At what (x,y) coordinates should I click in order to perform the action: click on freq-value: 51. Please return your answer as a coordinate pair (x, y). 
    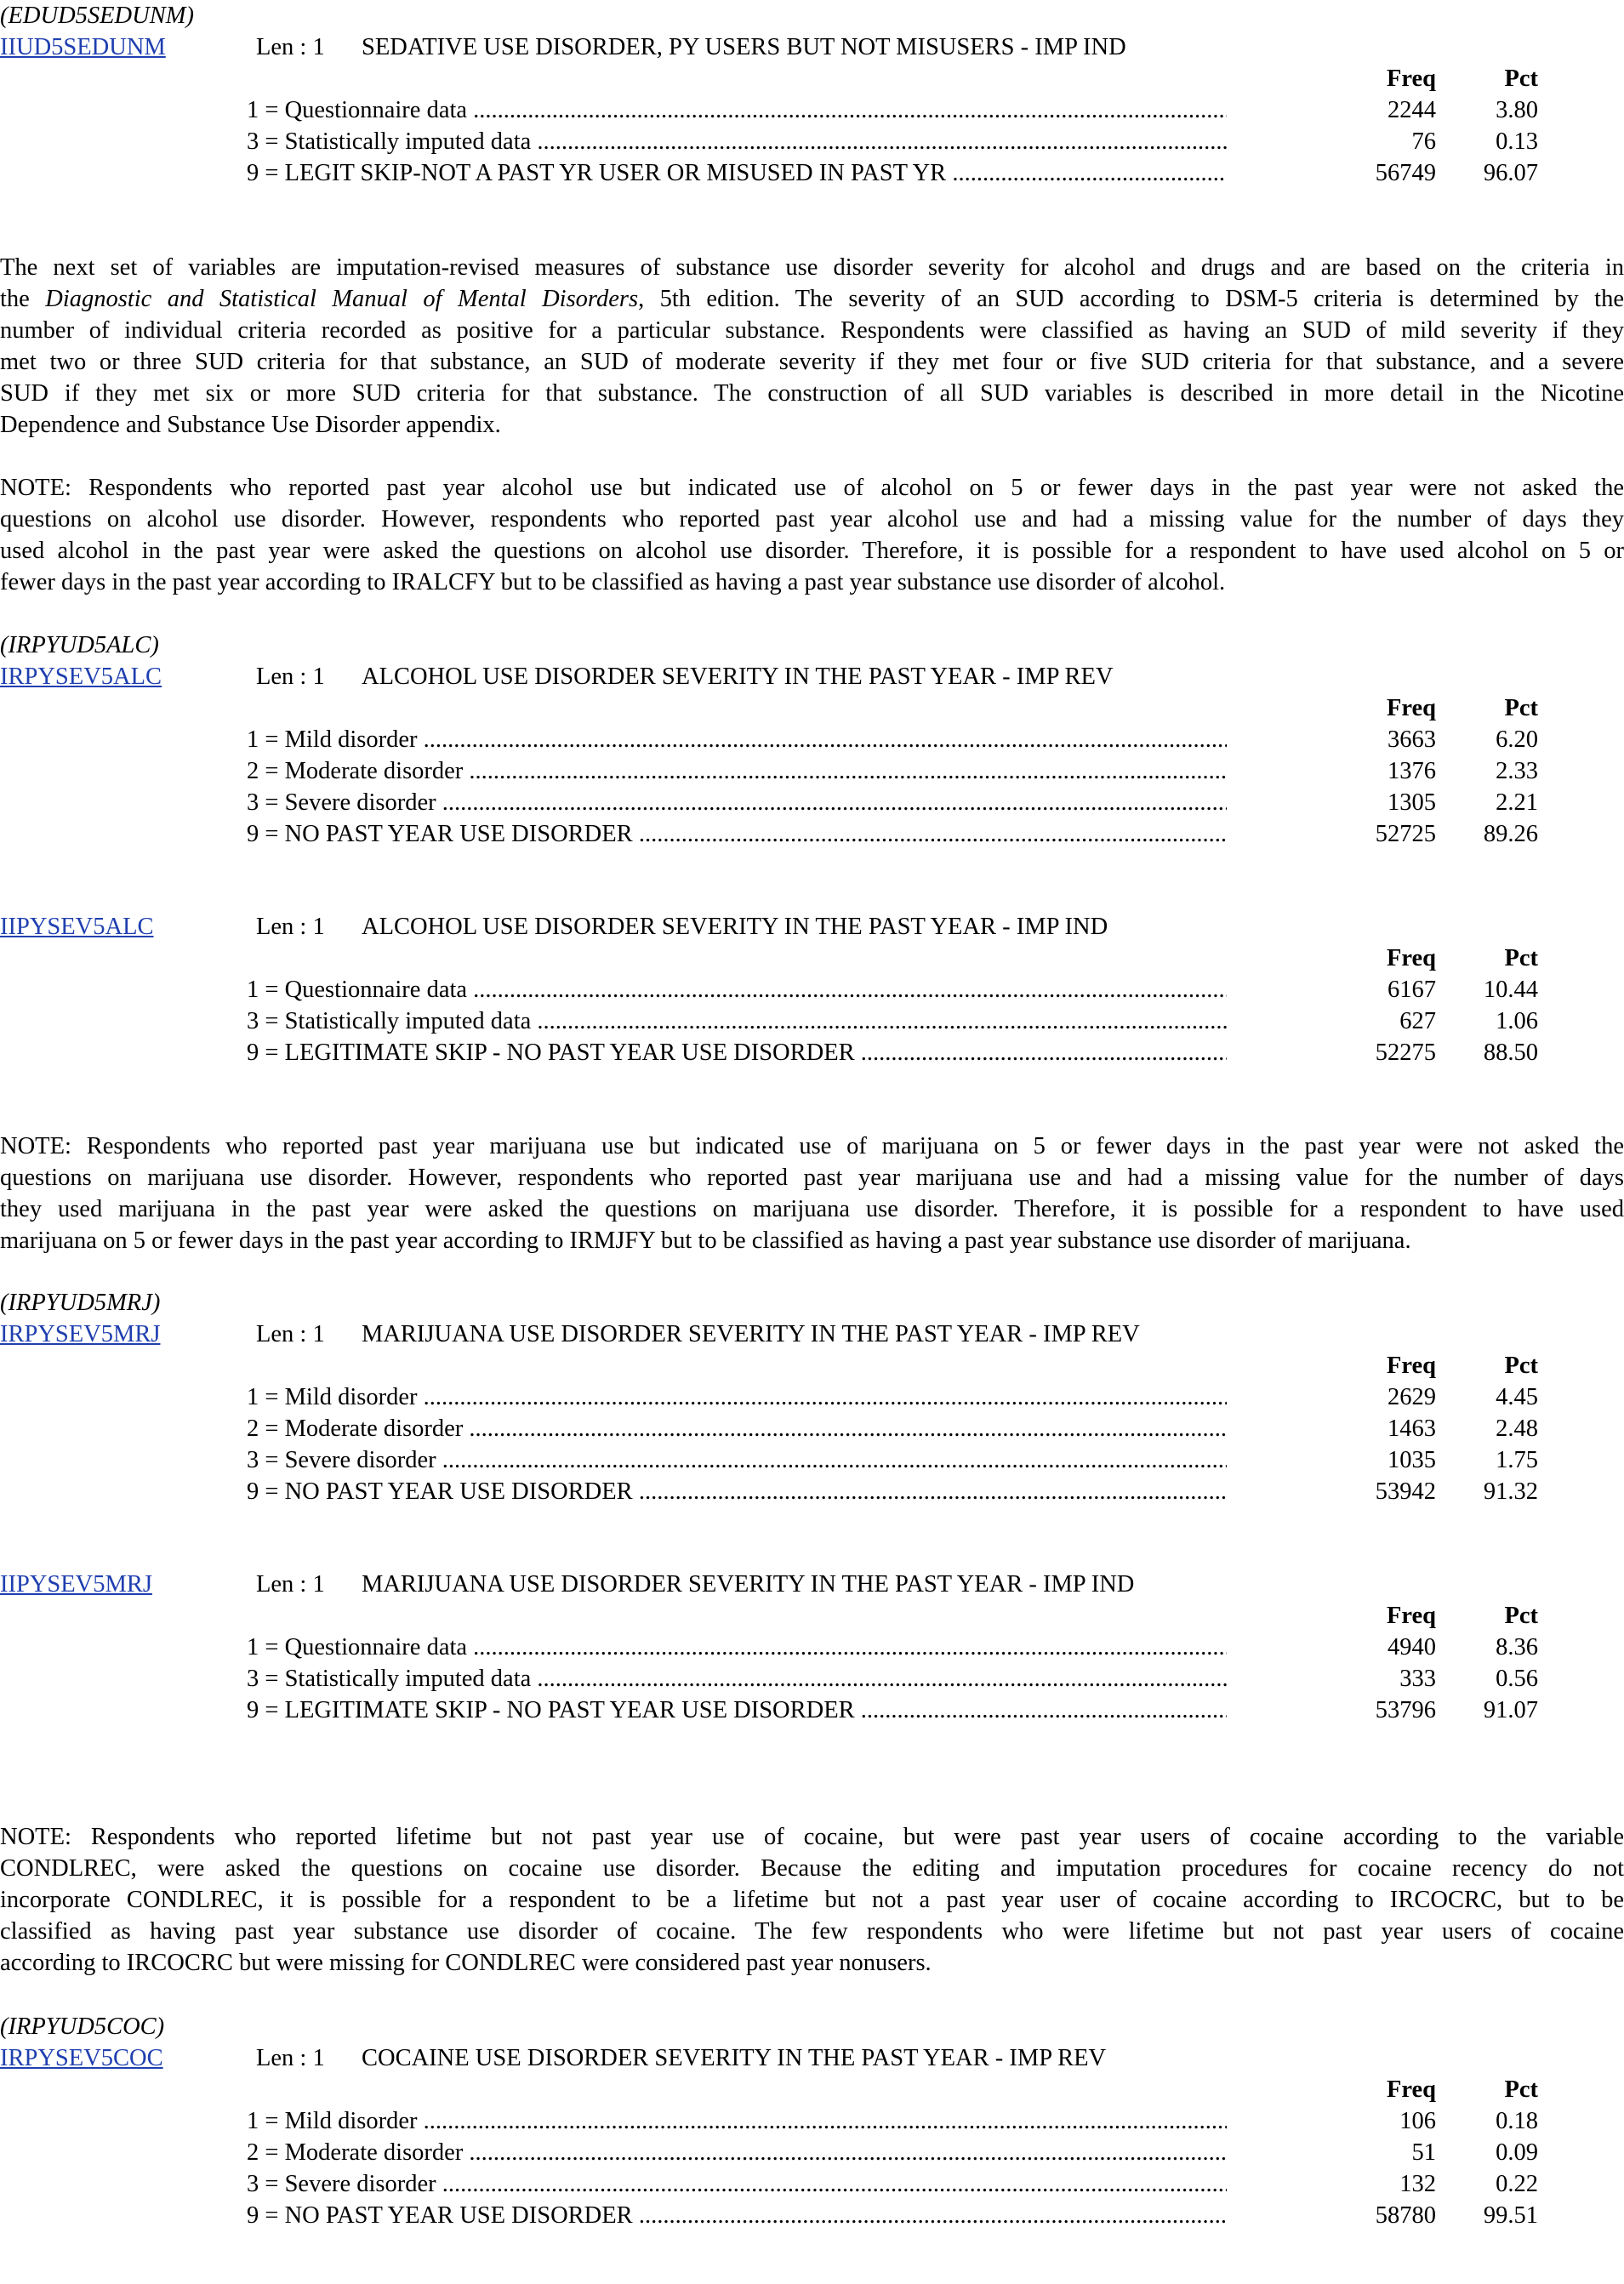
    Looking at the image, I should click on (1424, 2152).